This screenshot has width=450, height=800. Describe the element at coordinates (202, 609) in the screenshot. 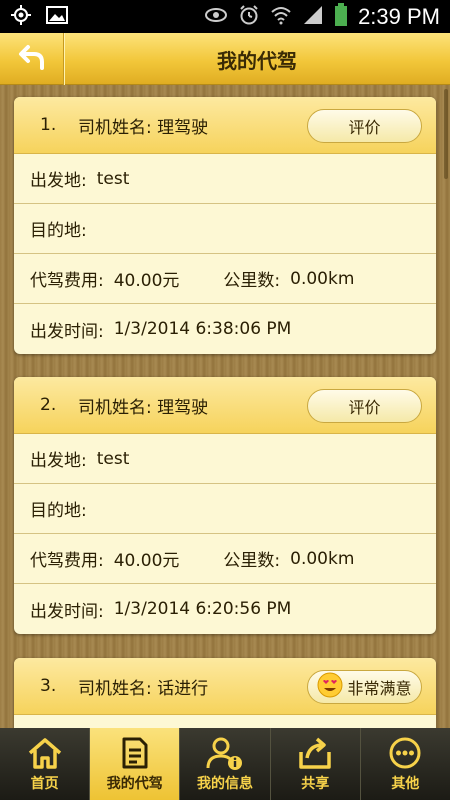

I see `time-value: 1/3/2014 6:20:56 PM` at that location.